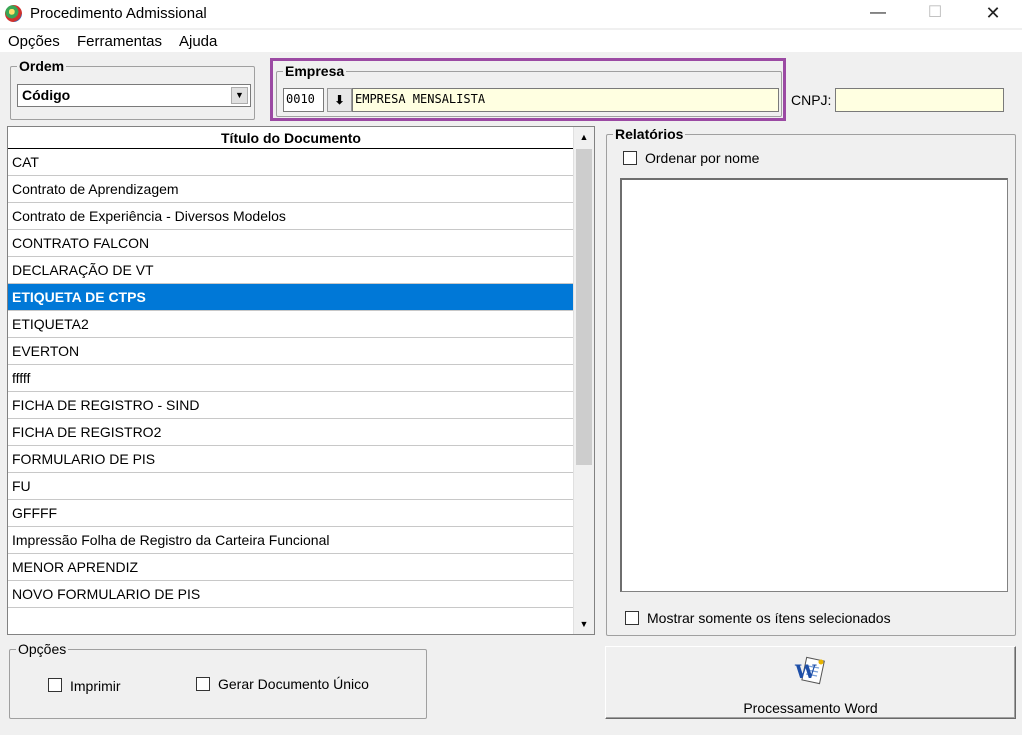  I want to click on document-list-item: GFFFF, so click(291, 513).